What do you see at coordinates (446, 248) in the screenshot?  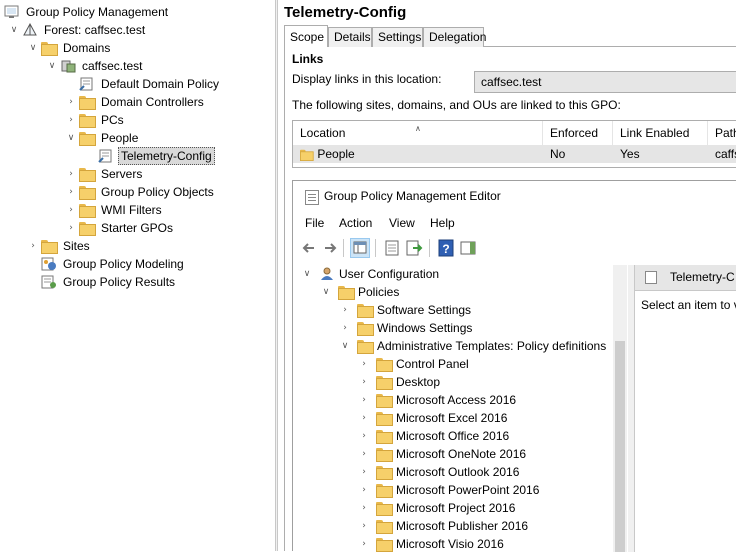 I see `help-icon: ?` at bounding box center [446, 248].